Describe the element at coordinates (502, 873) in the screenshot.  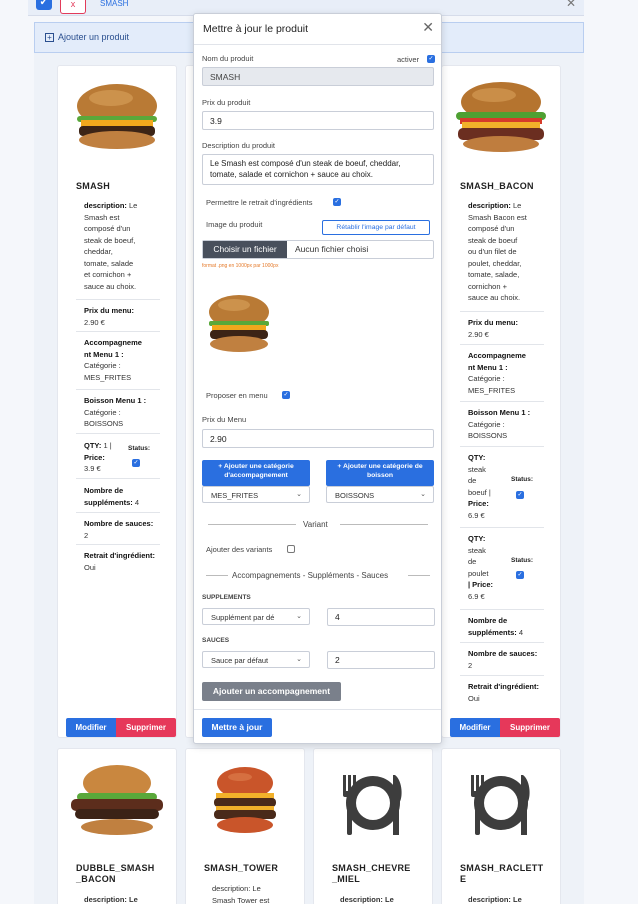
I see `card-name: SMASH_RACLETT E` at that location.